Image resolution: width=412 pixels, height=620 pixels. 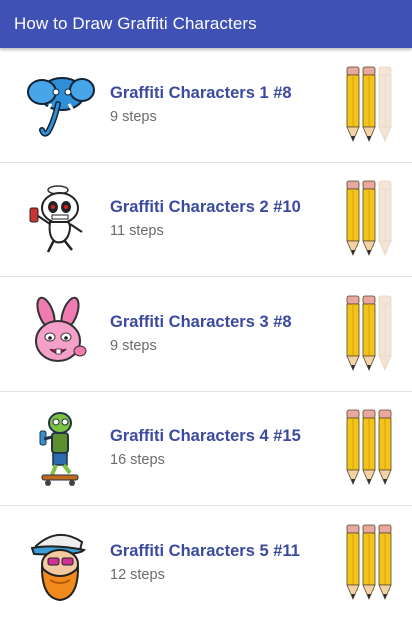 What do you see at coordinates (205, 207) in the screenshot?
I see `item-title: Graffiti Characters 2 #10` at bounding box center [205, 207].